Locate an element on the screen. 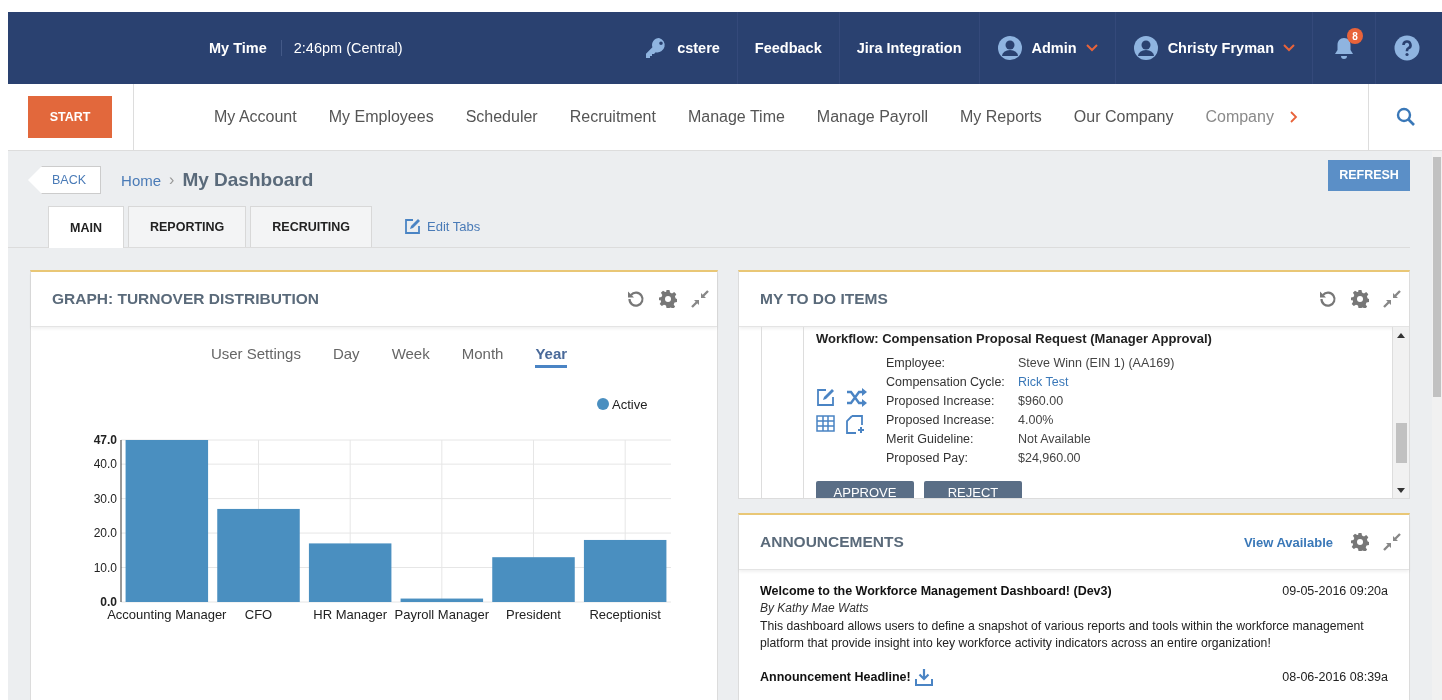  scroll-down-icon is located at coordinates (1401, 490).